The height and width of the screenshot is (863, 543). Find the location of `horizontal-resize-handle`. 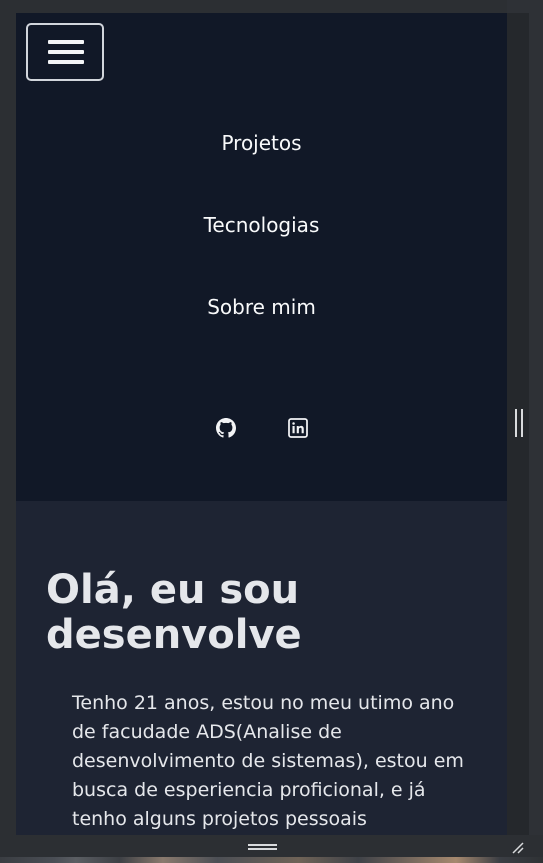

horizontal-resize-handle is located at coordinates (262, 847).